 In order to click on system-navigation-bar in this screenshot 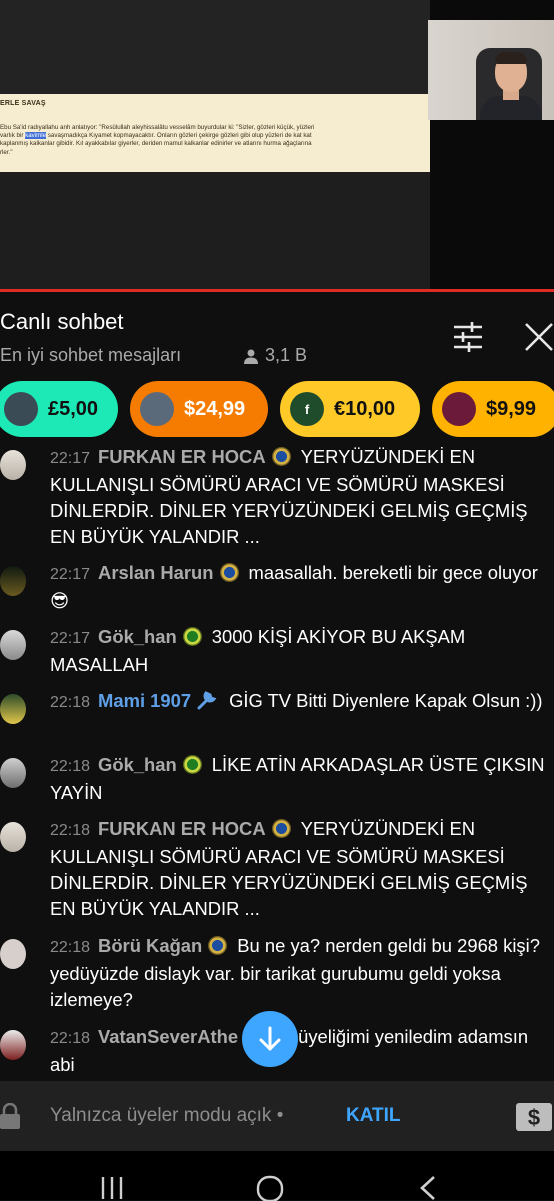, I will do `click(277, 1176)`.